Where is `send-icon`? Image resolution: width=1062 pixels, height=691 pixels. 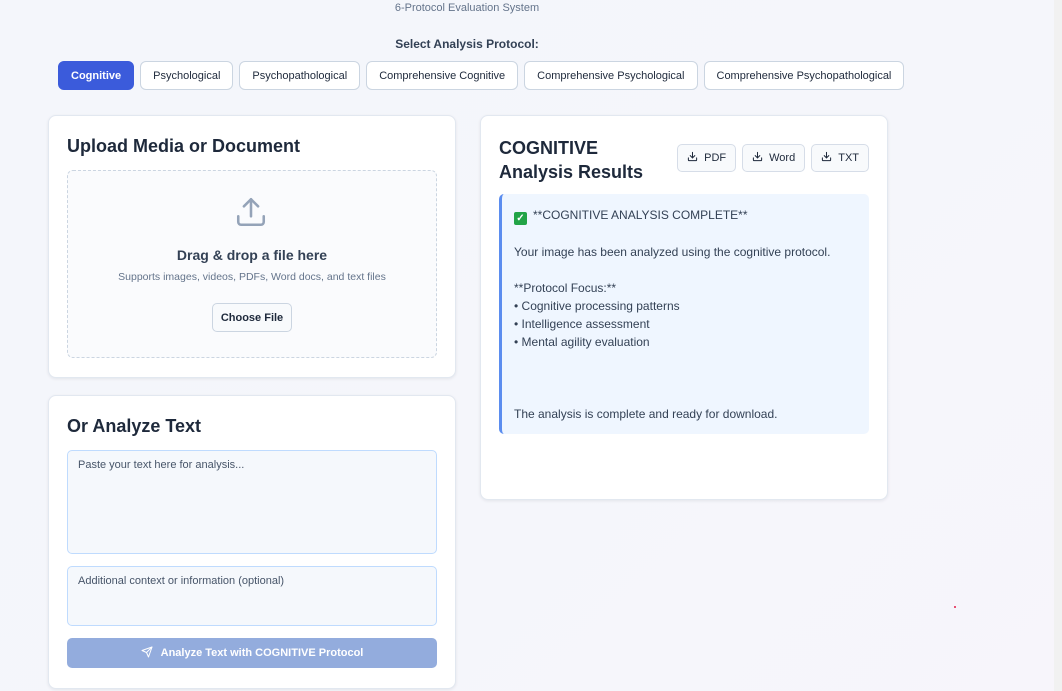 send-icon is located at coordinates (147, 653).